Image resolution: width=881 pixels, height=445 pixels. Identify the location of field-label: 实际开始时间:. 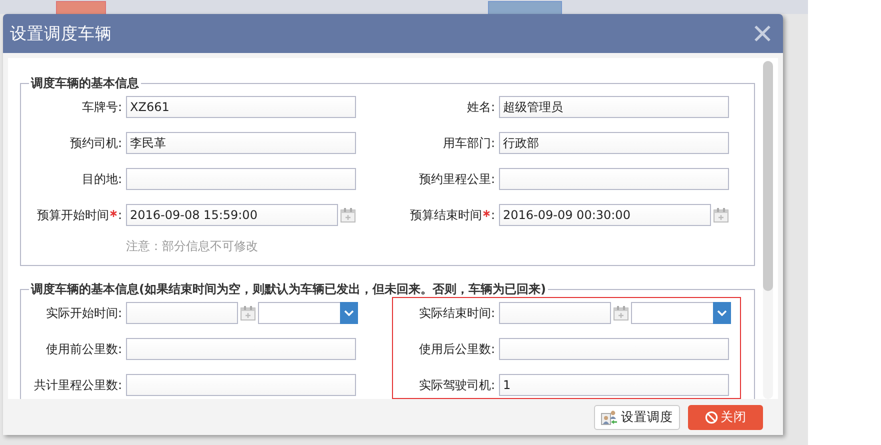
(84, 313).